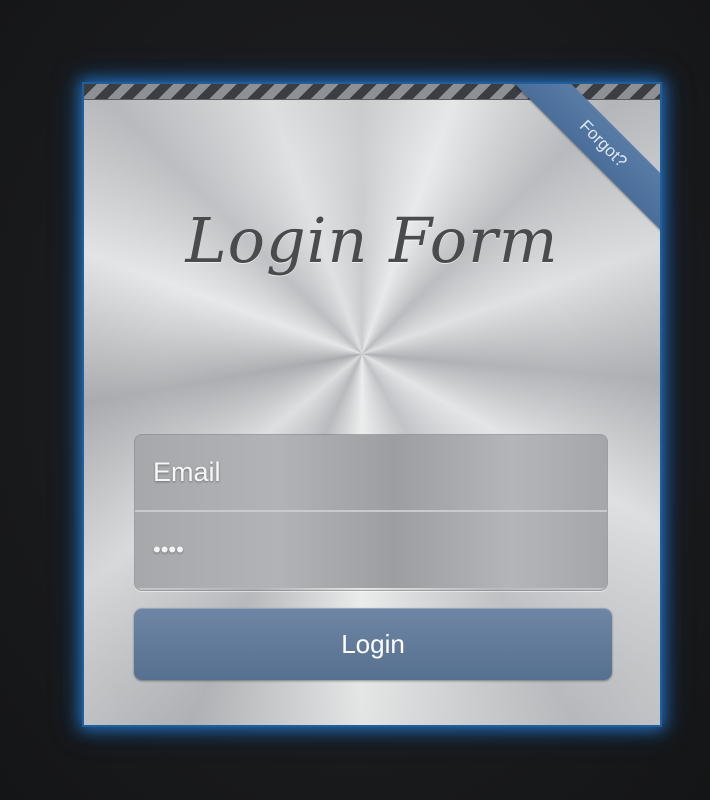  What do you see at coordinates (168, 550) in the screenshot?
I see `password-field: ••••` at bounding box center [168, 550].